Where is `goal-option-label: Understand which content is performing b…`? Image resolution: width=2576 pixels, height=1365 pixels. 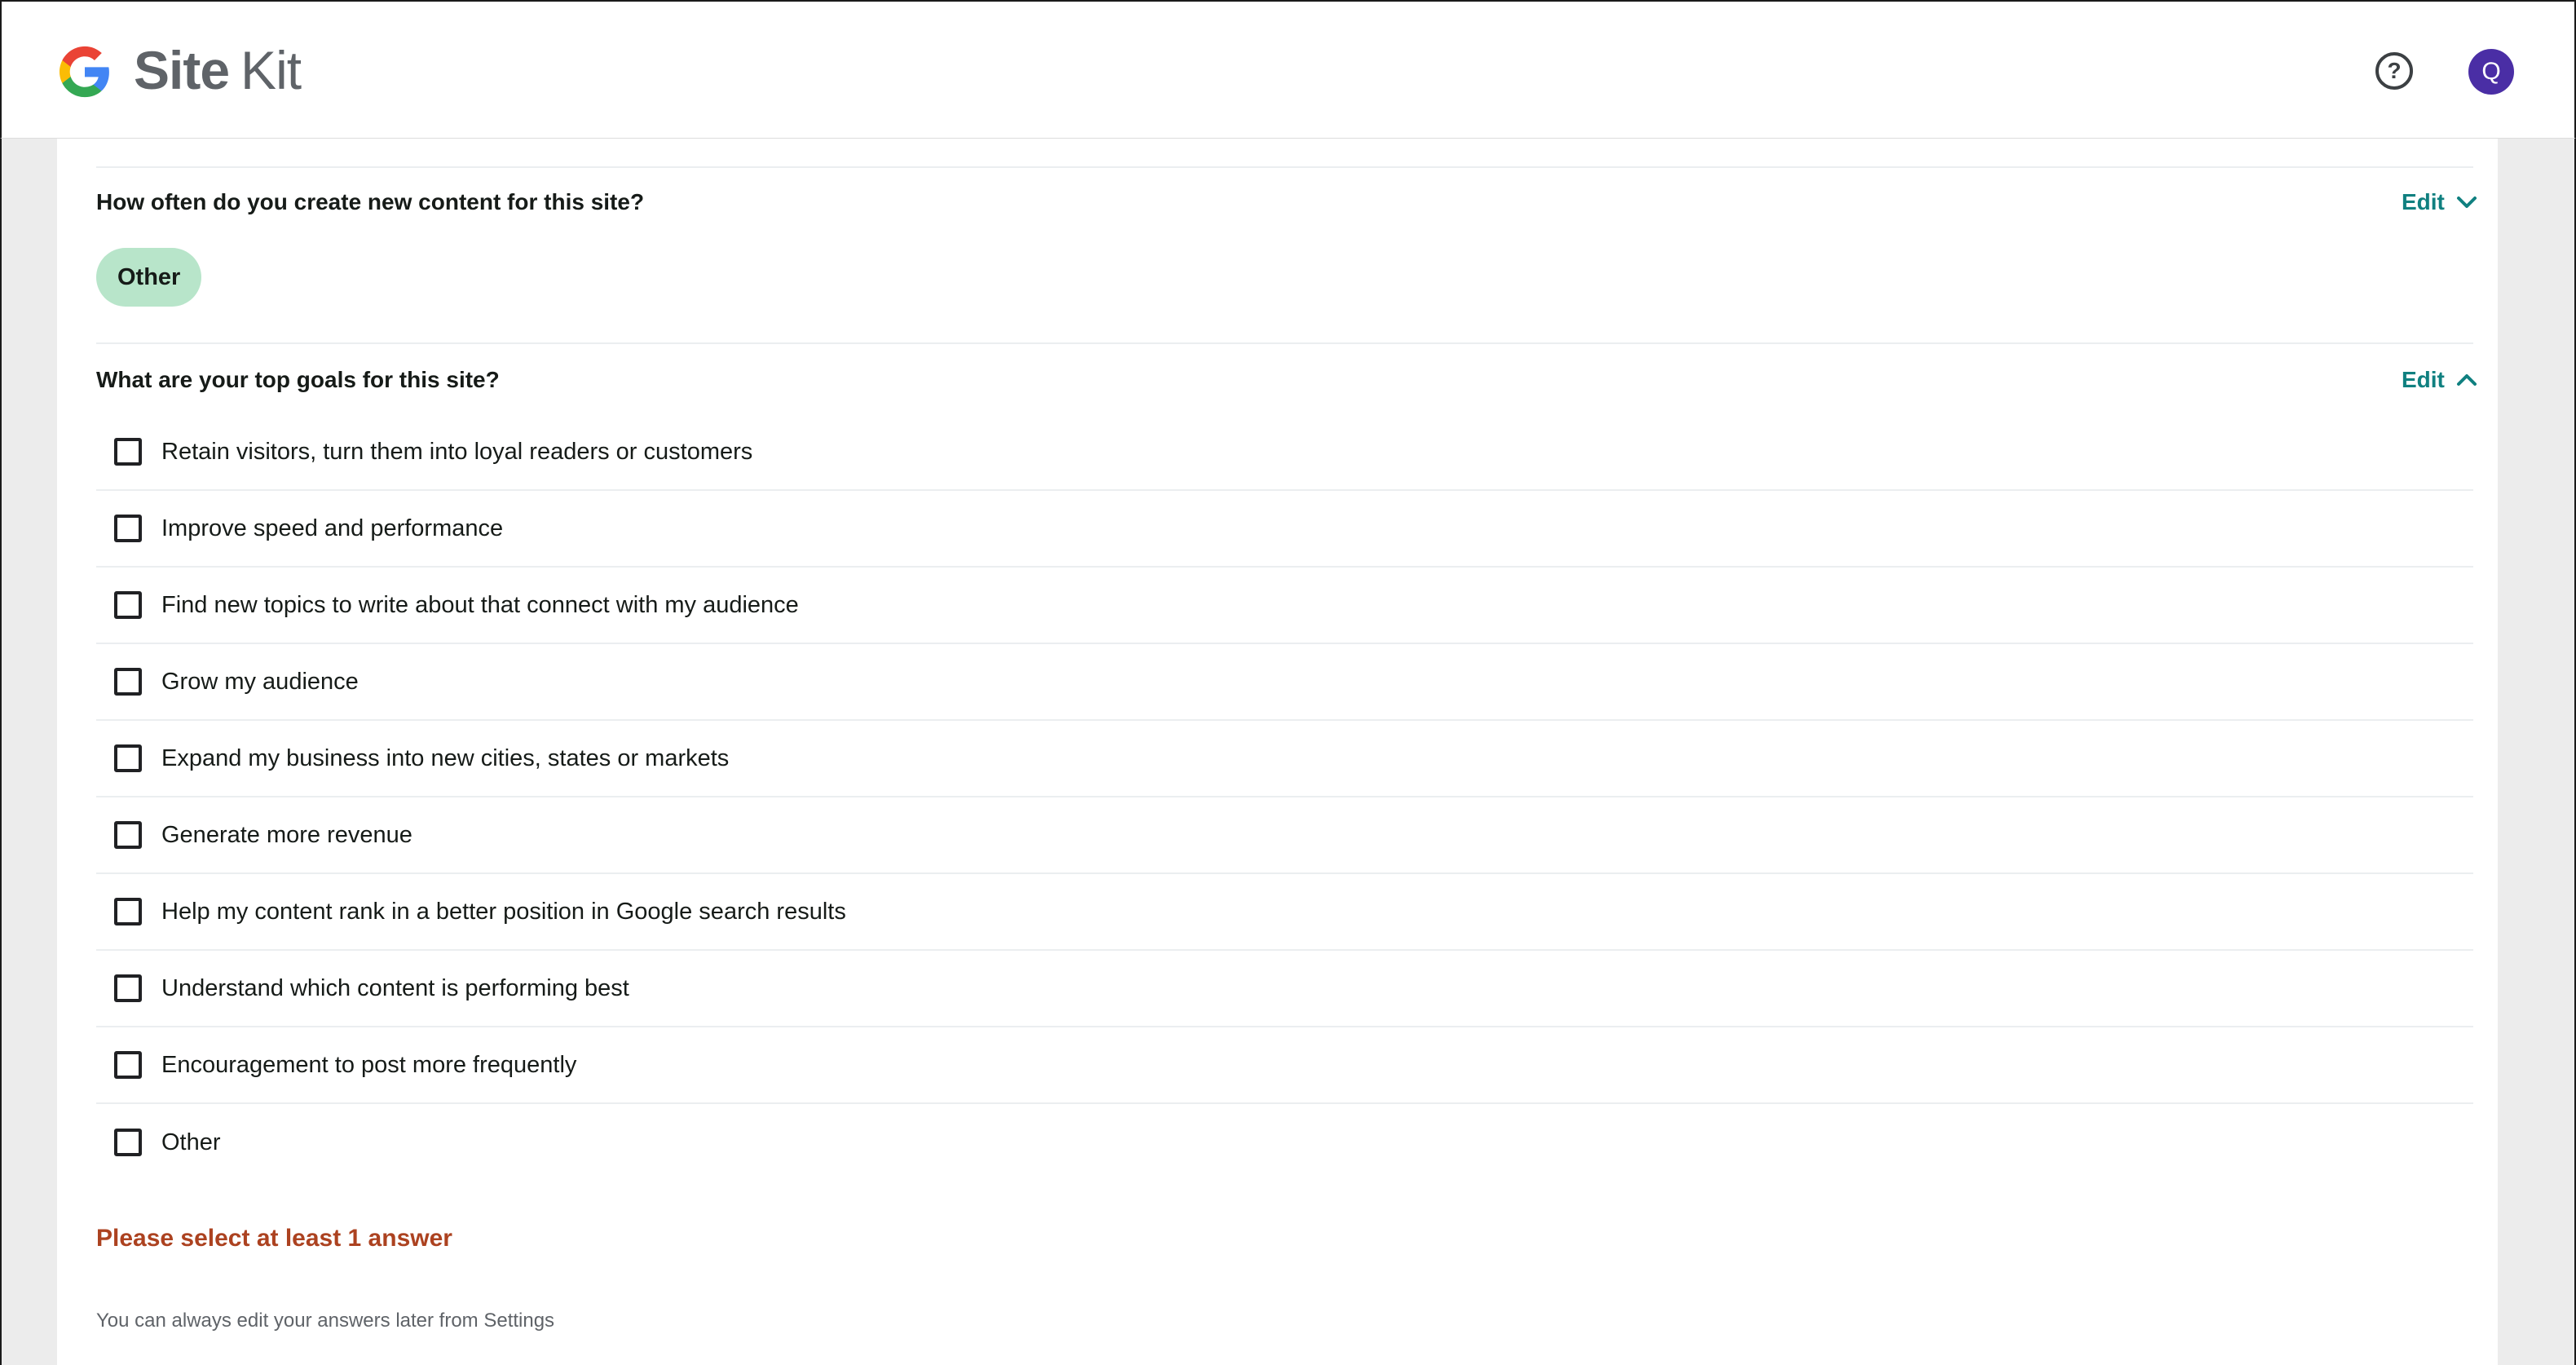 goal-option-label: Understand which content is performing b… is located at coordinates (395, 987).